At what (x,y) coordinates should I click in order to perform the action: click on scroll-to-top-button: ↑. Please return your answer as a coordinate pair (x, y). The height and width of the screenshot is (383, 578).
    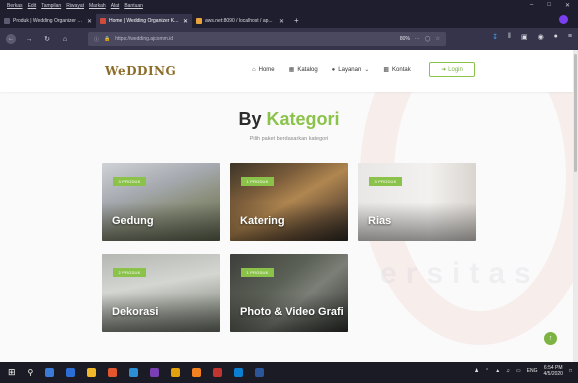
    Looking at the image, I should click on (550, 338).